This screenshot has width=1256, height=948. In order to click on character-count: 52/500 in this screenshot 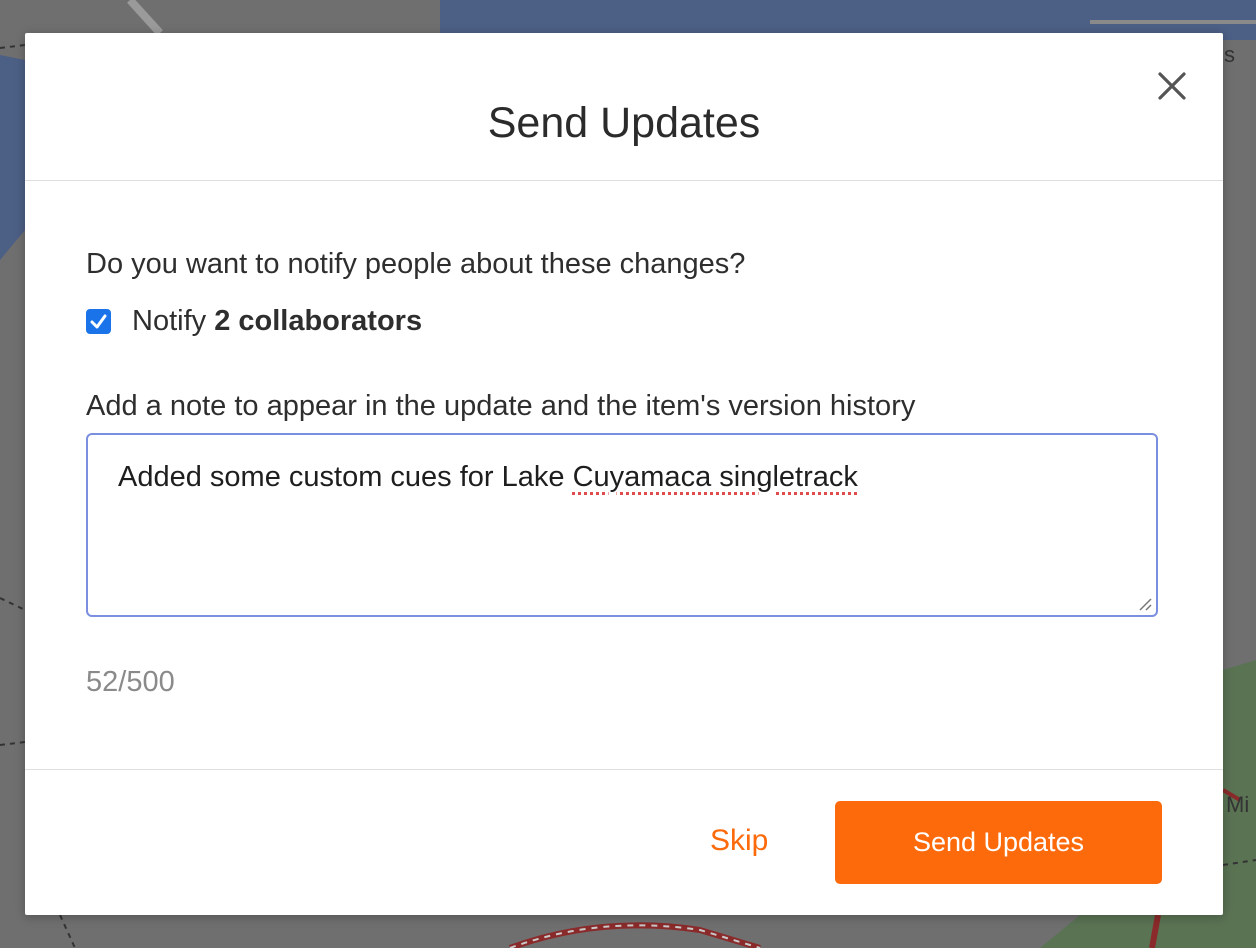, I will do `click(130, 682)`.